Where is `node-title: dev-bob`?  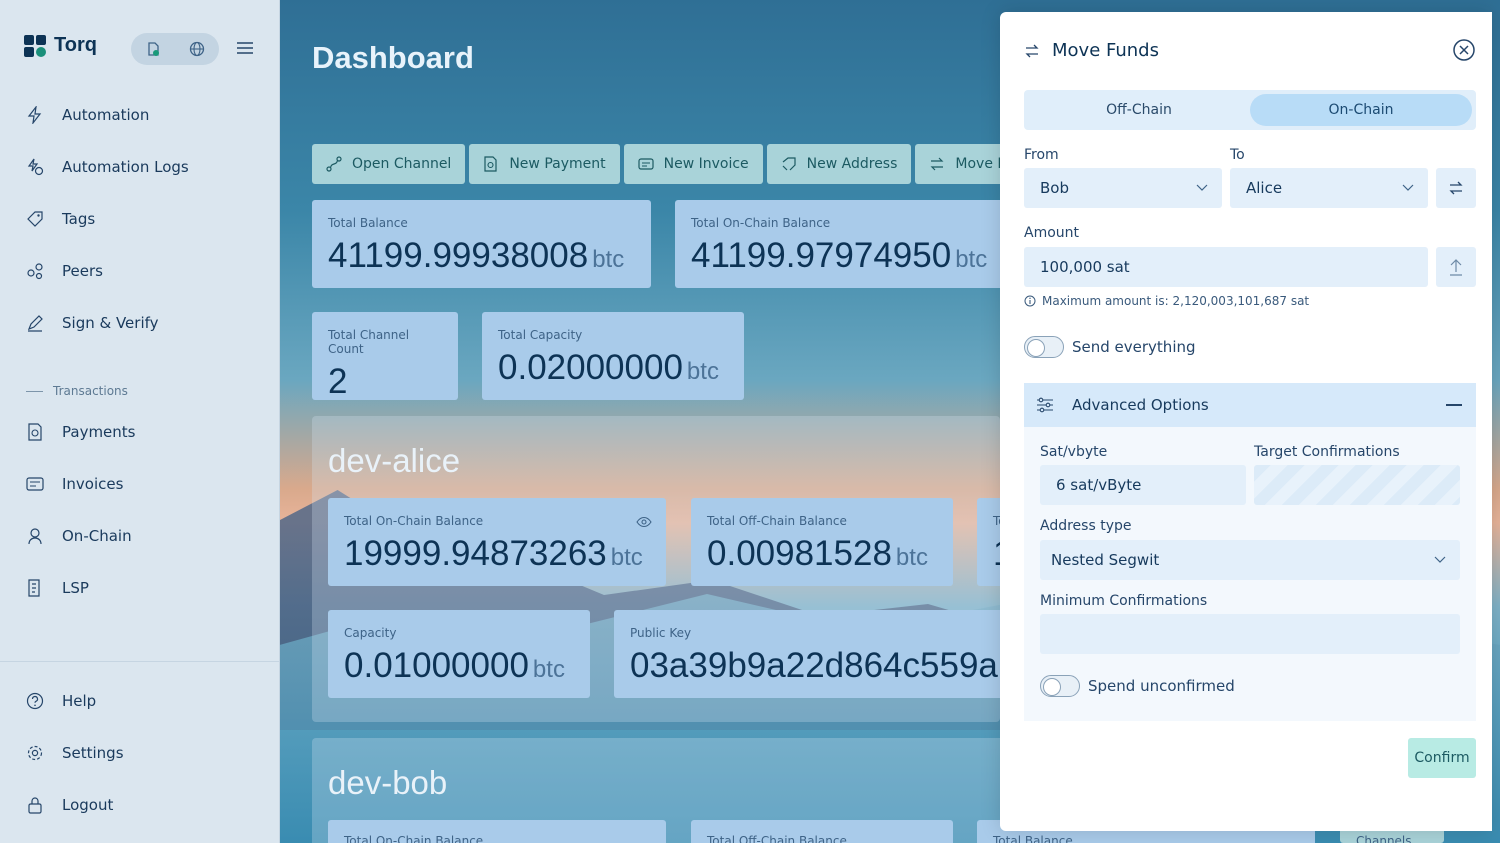
node-title: dev-bob is located at coordinates (388, 782).